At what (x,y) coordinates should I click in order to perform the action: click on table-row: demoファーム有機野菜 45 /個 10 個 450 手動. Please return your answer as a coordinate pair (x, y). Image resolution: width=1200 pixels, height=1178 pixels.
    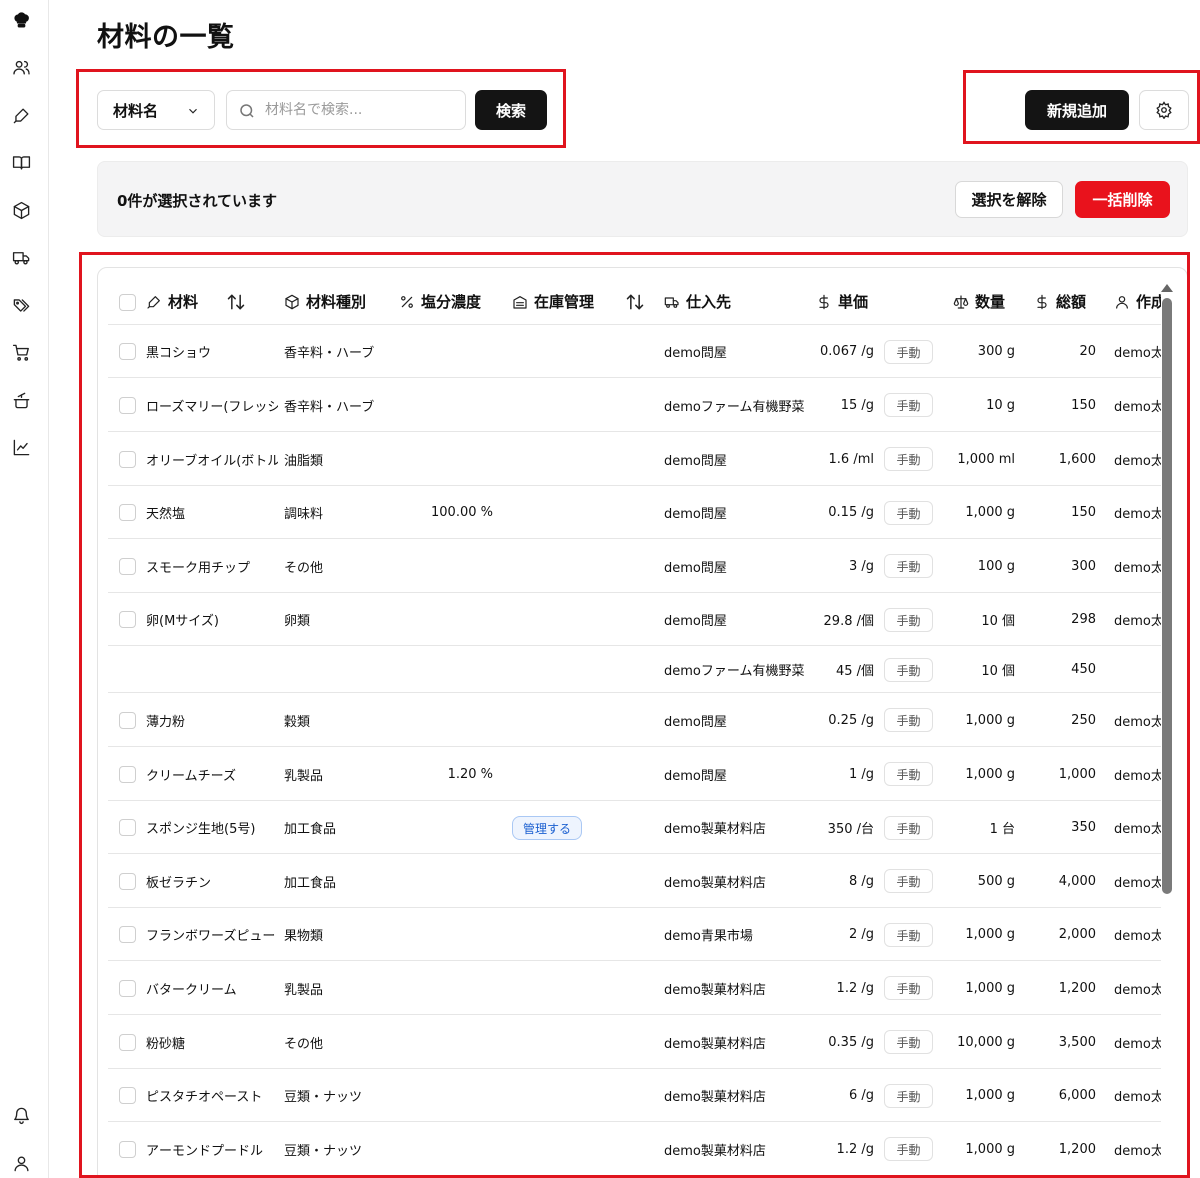
    Looking at the image, I should click on (634, 669).